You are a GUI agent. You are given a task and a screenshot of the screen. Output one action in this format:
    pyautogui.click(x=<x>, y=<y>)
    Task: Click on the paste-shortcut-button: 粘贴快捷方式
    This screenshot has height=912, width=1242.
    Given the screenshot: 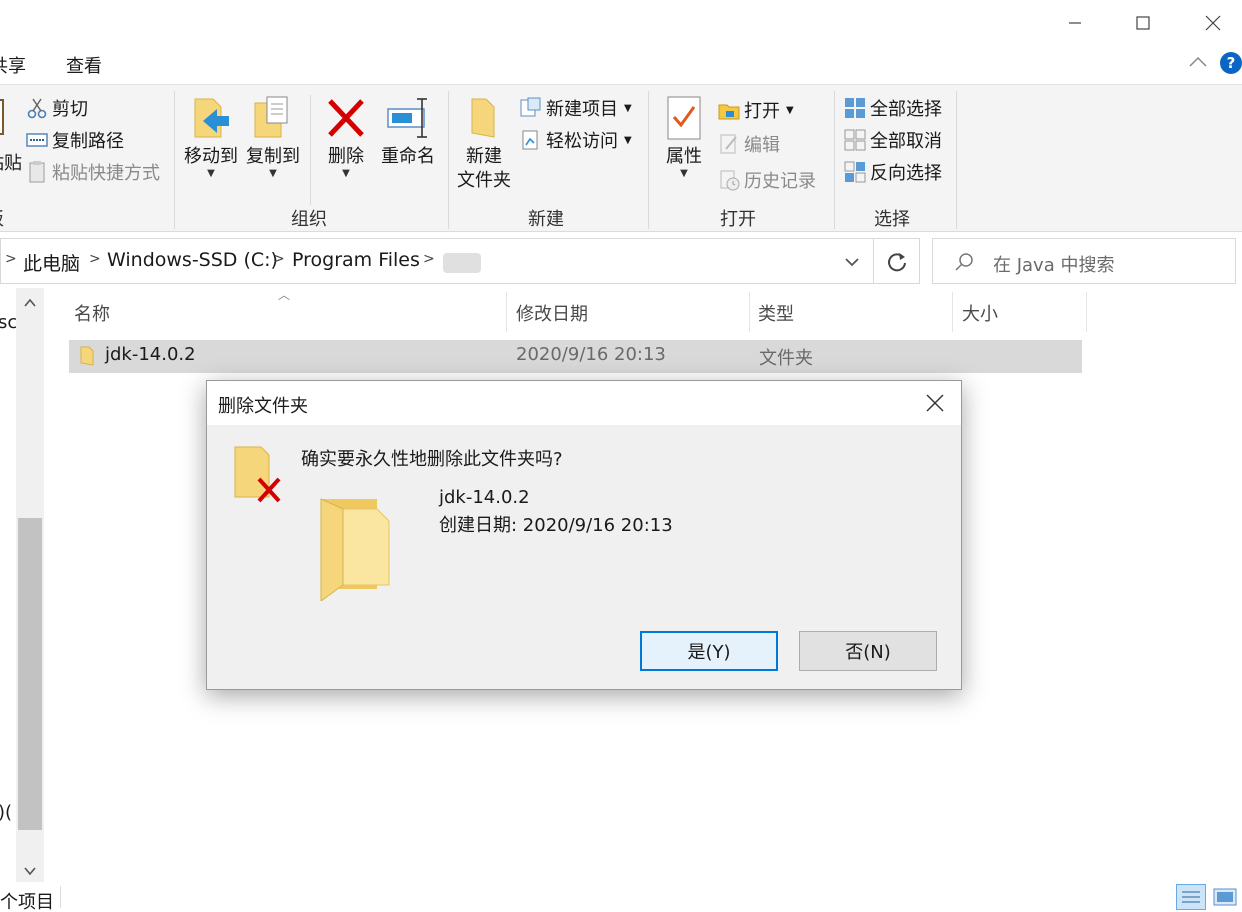 What is the action you would take?
    pyautogui.click(x=93, y=172)
    